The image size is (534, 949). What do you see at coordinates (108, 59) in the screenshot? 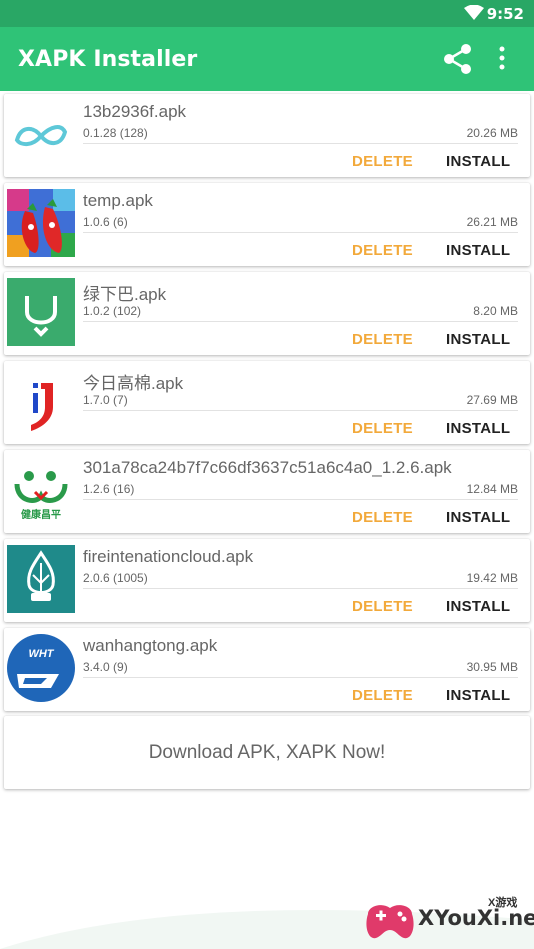
I see `app-title: XAPK Installer` at bounding box center [108, 59].